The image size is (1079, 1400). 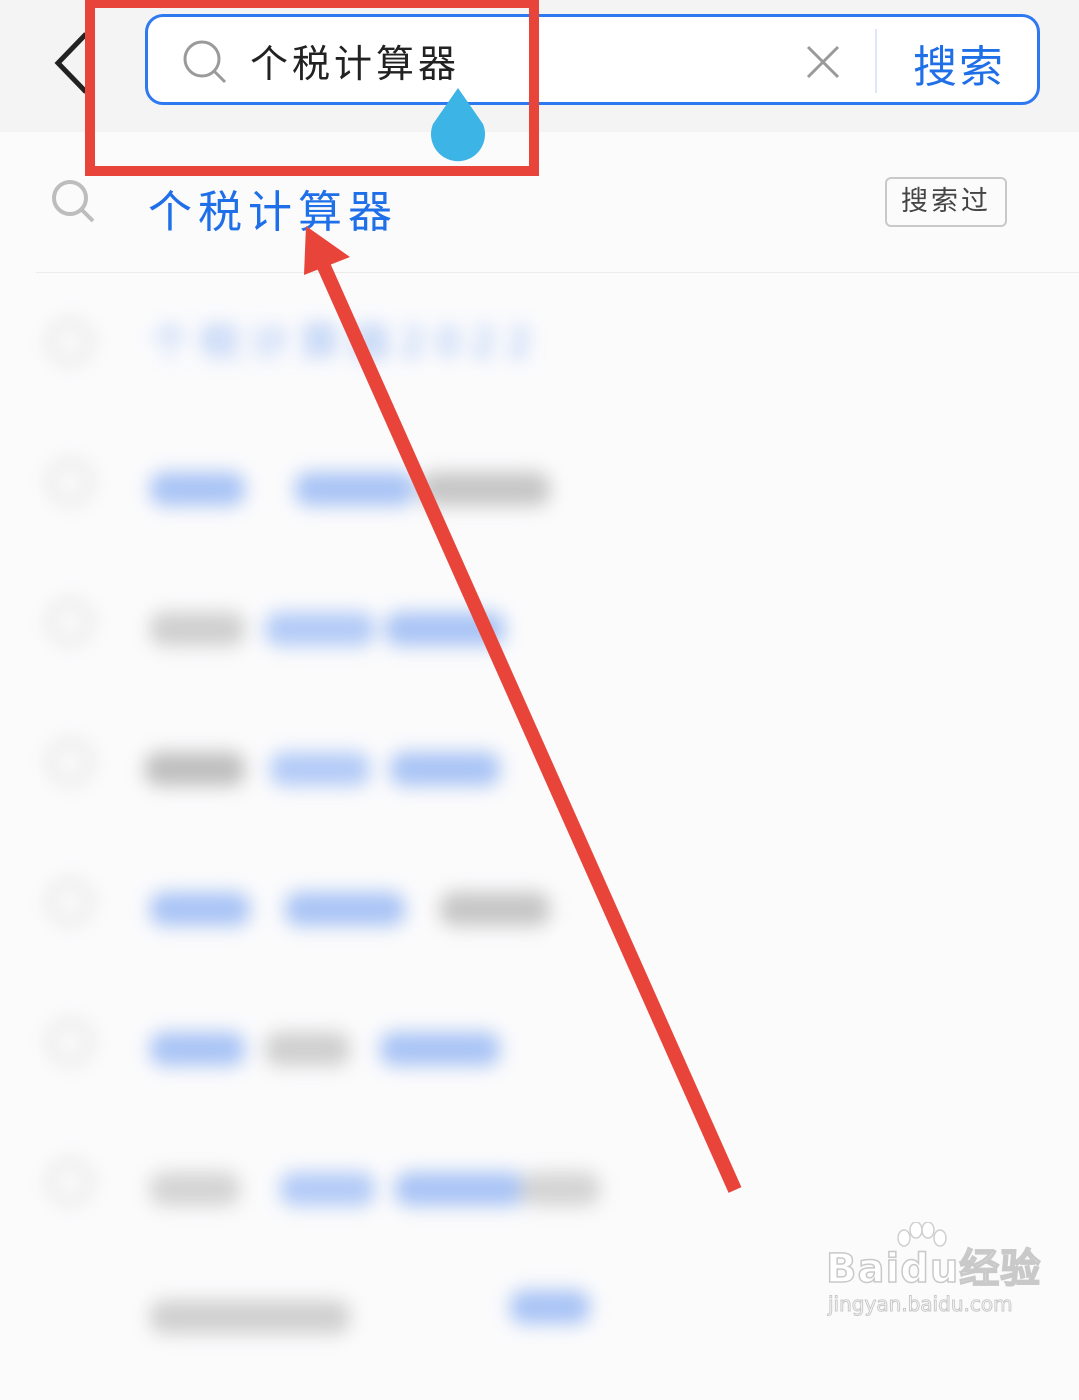 I want to click on baidu-jingyan-watermark: Baidu经验 jingyan.baidu.com, so click(x=933, y=1272).